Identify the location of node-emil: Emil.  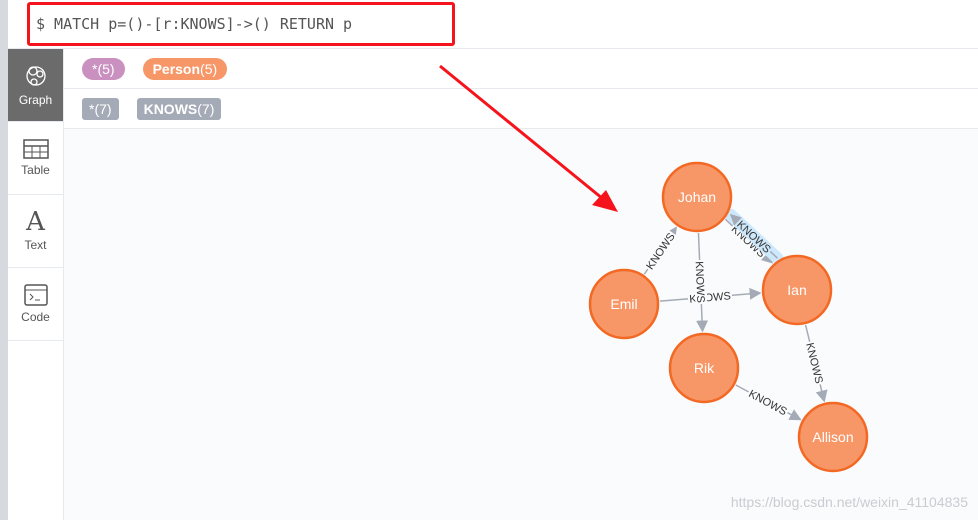
(624, 304).